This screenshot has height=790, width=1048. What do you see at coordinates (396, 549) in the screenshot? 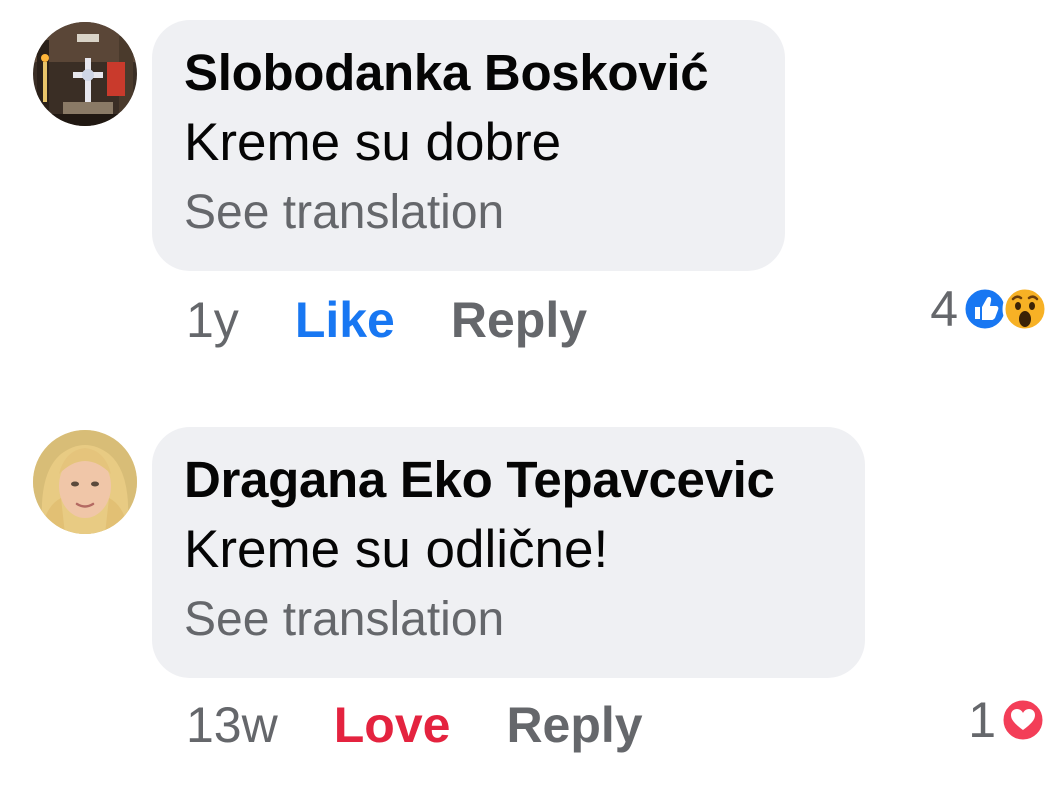
I see `comment-text: Kreme su odlične!` at bounding box center [396, 549].